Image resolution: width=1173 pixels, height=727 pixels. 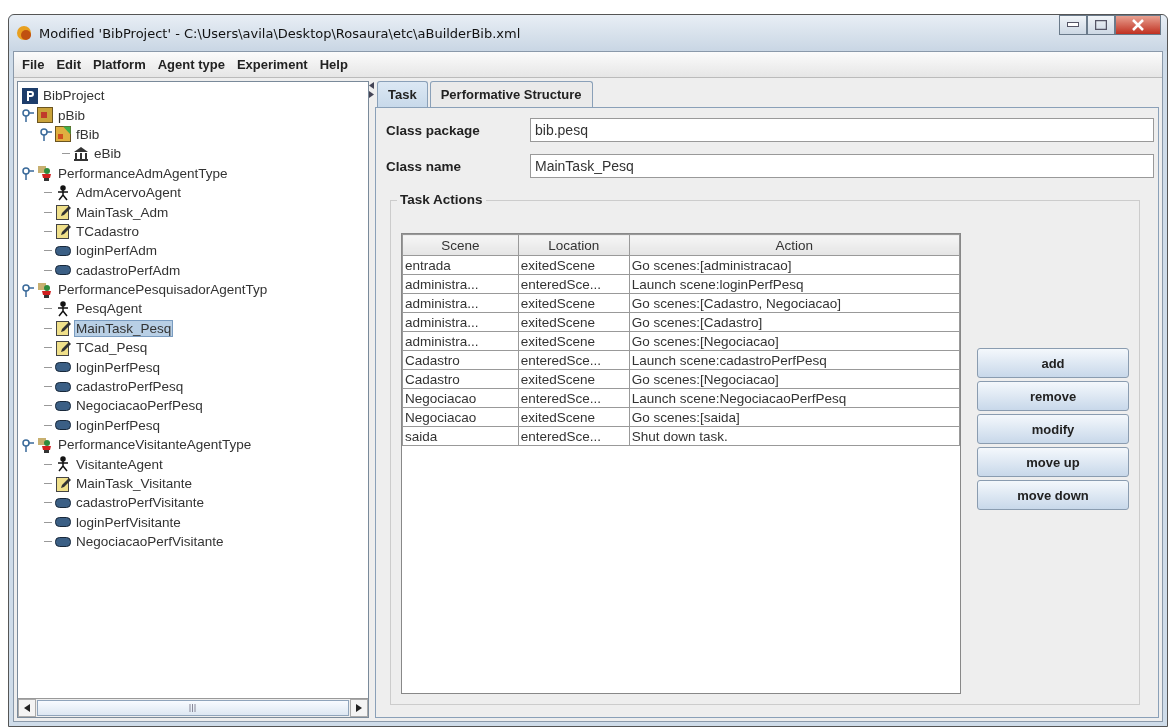 What do you see at coordinates (128, 270) in the screenshot?
I see `tree-item: cadastroPerfAdm` at bounding box center [128, 270].